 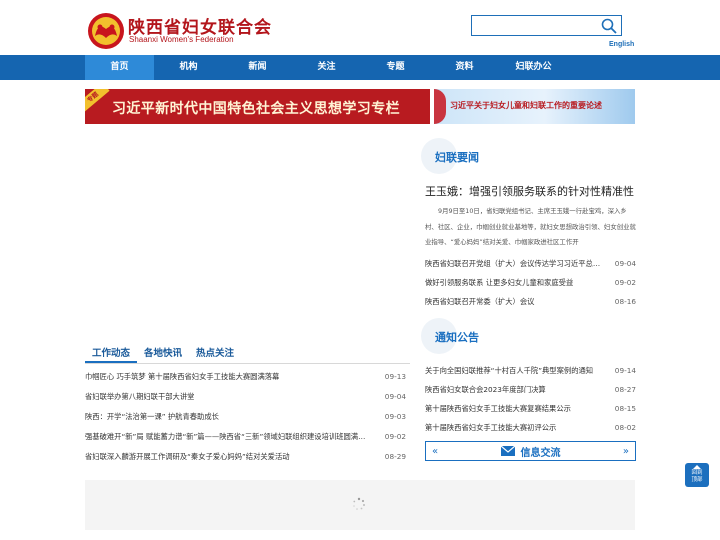 I want to click on list-item: 省妇联举办第八期妇联干部大讲堂 09-04, so click(x=245, y=400).